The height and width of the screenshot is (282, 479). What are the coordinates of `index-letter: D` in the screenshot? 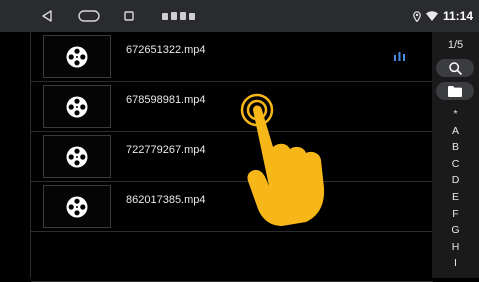 It's located at (455, 180).